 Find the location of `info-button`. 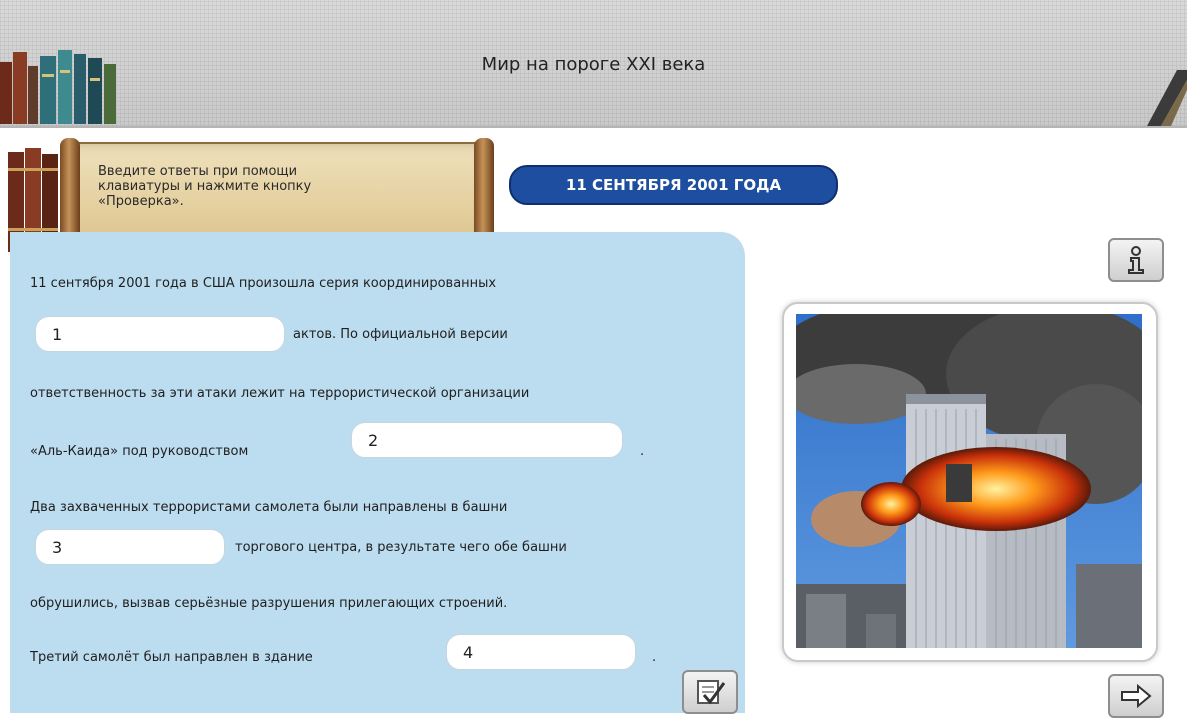

info-button is located at coordinates (1136, 260).